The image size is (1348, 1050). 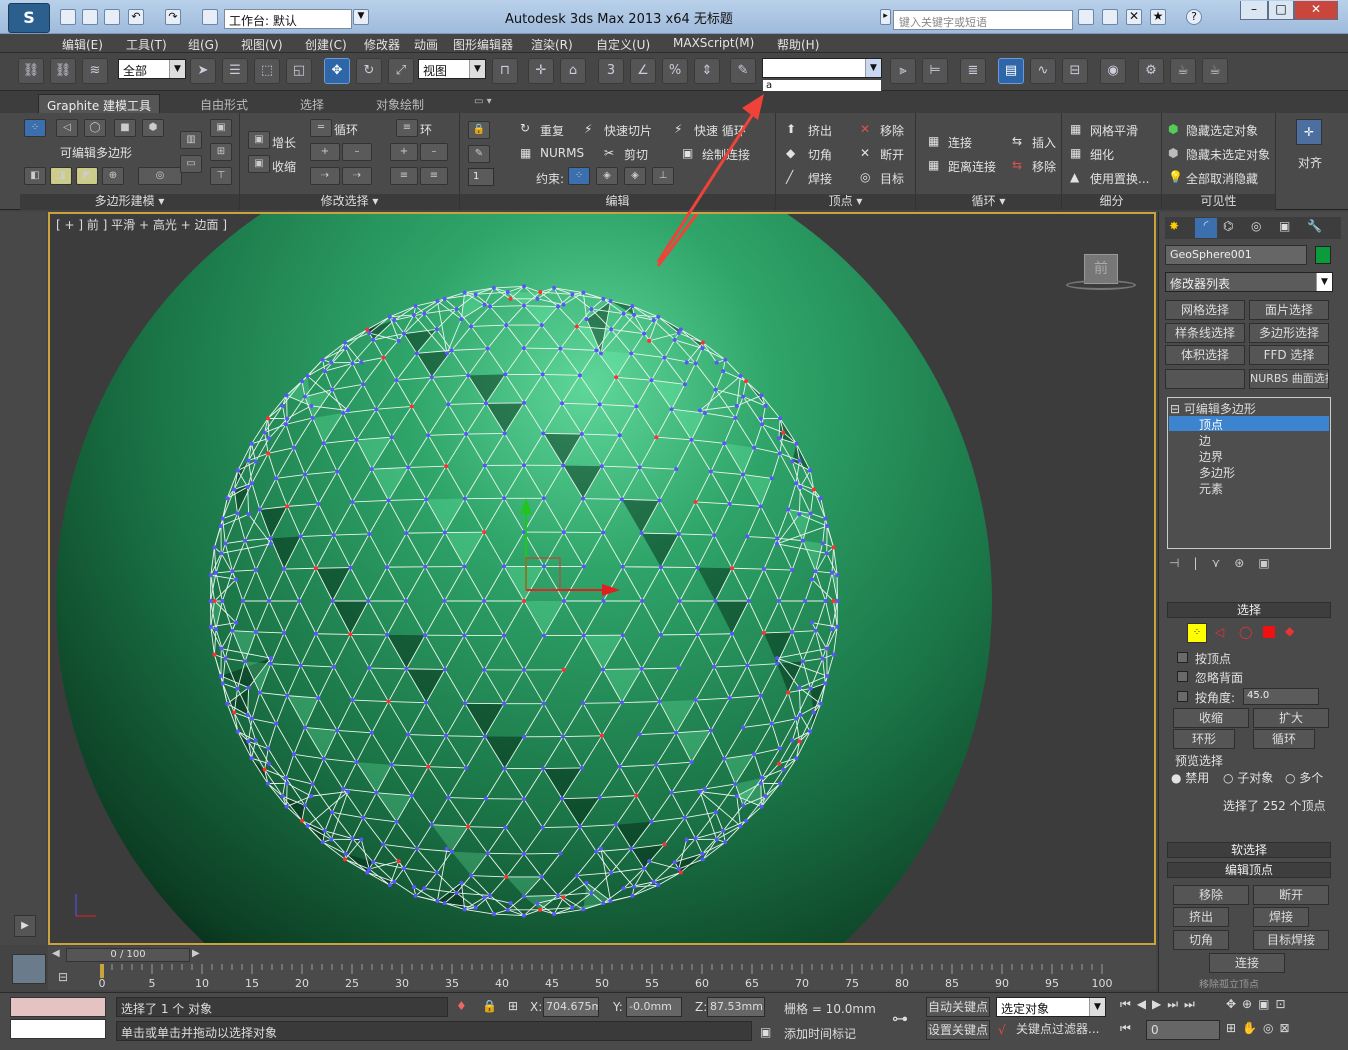 I want to click on object-name-field: GeoSphere001, so click(x=1236, y=255).